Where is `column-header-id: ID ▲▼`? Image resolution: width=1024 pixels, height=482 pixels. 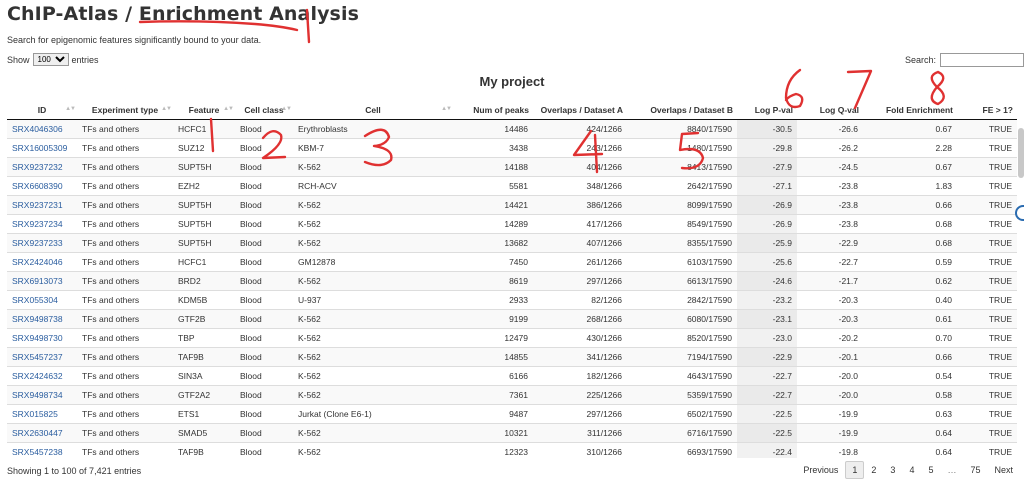
column-header-id: ID ▲▼ is located at coordinates (42, 110).